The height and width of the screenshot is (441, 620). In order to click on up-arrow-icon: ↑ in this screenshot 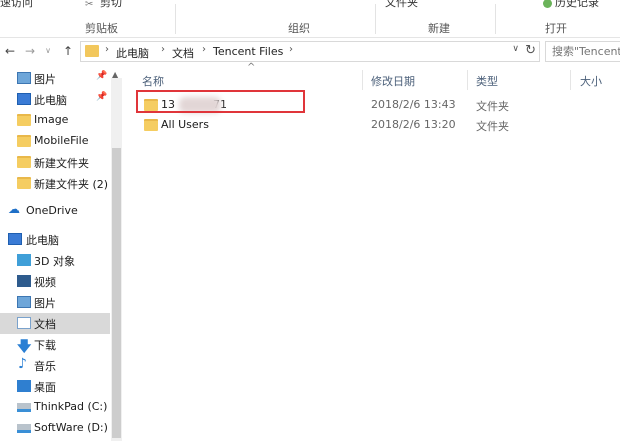, I will do `click(68, 51)`.